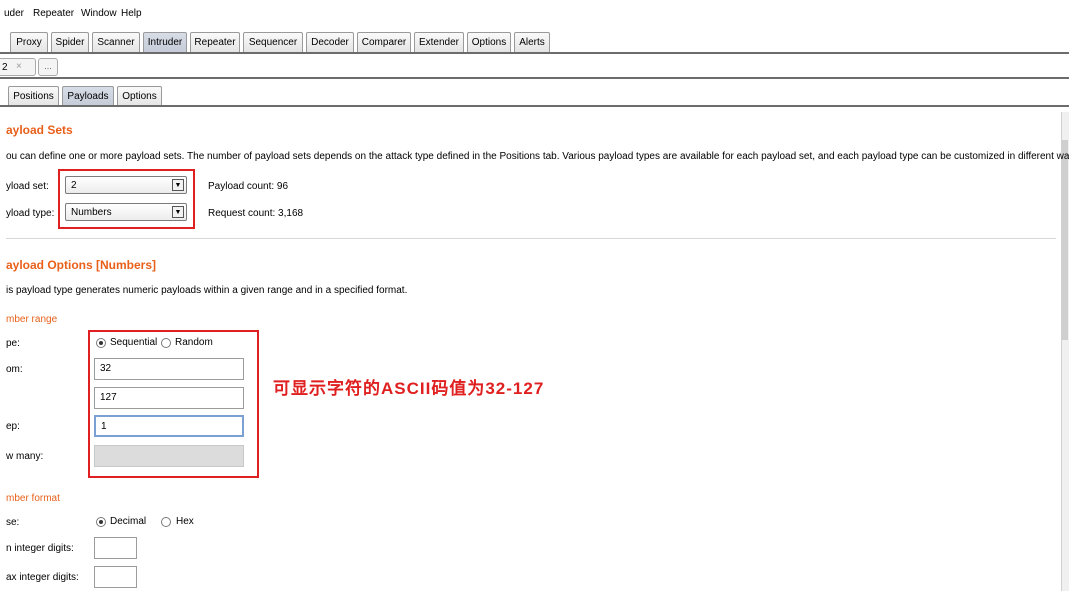 This screenshot has height=591, width=1069. What do you see at coordinates (534, 78) in the screenshot?
I see `attack-tab-divider` at bounding box center [534, 78].